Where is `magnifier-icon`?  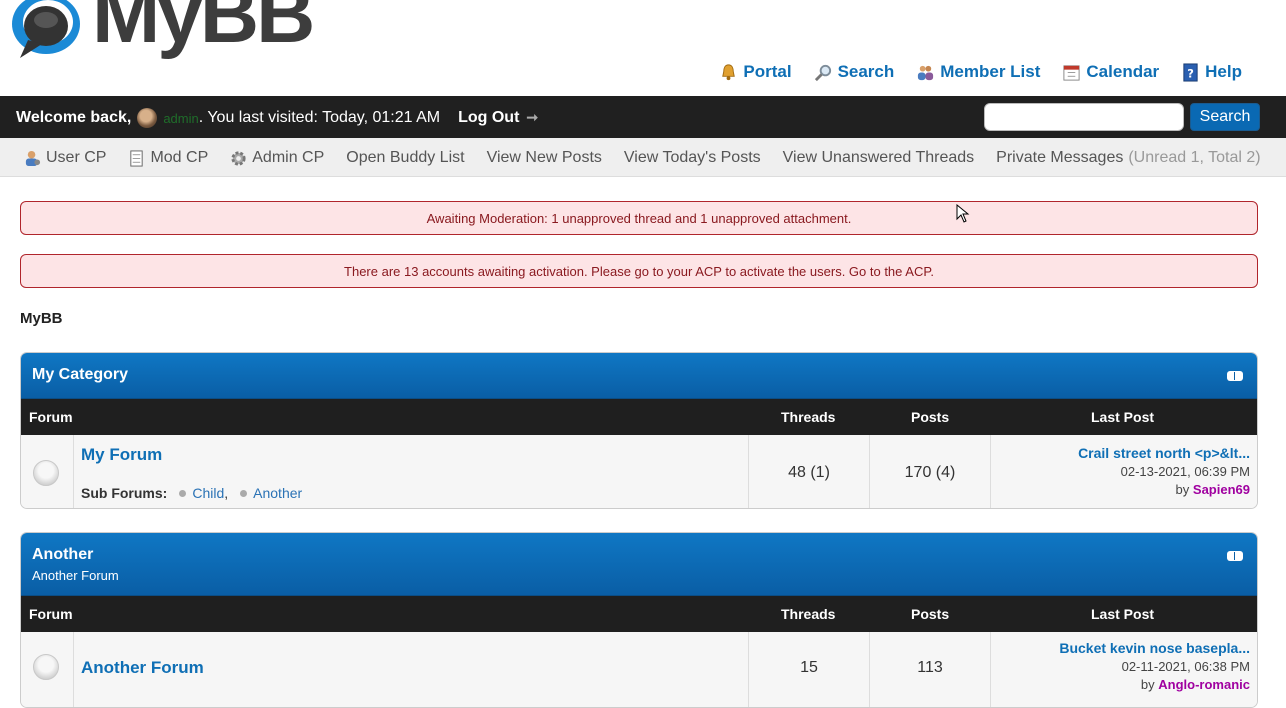
magnifier-icon is located at coordinates (822, 72).